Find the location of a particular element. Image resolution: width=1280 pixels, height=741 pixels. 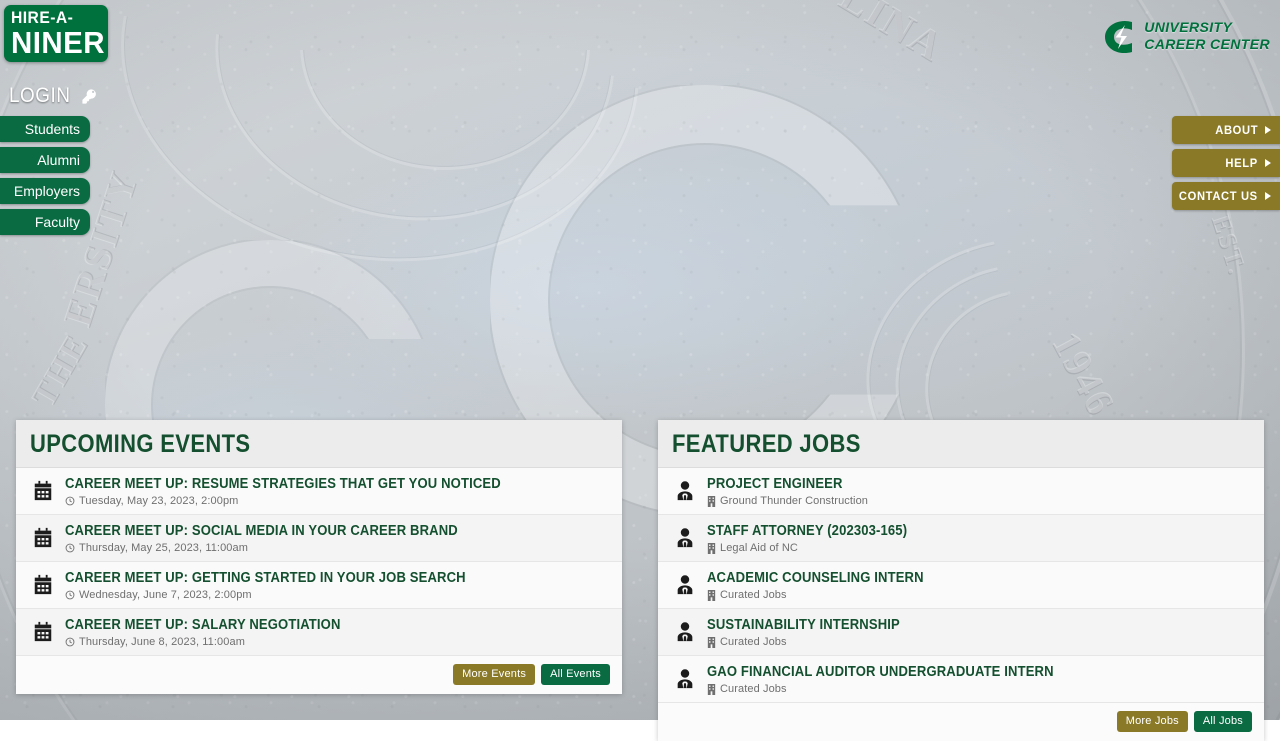

logo-line-2: NINER is located at coordinates (54, 42).